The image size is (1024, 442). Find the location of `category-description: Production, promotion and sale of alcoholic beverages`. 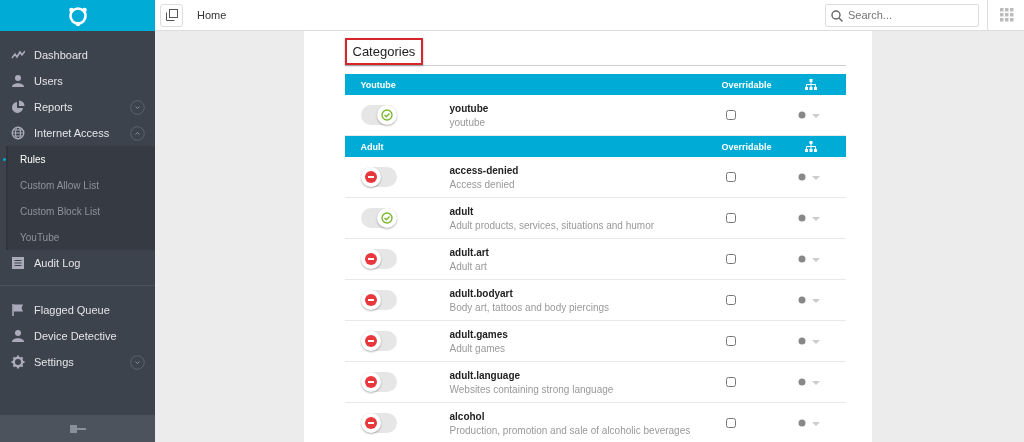

category-description: Production, promotion and sale of alcoholic beverages is located at coordinates (570, 430).